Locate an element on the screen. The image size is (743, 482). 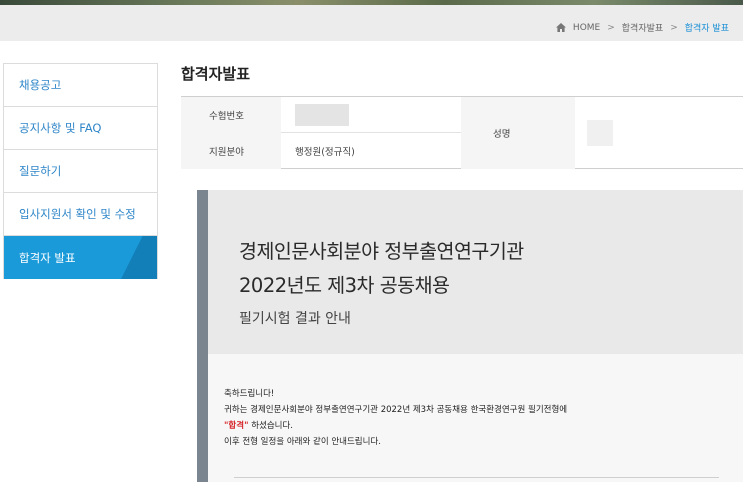
field-value: 행정원(정규직) is located at coordinates (325, 152).